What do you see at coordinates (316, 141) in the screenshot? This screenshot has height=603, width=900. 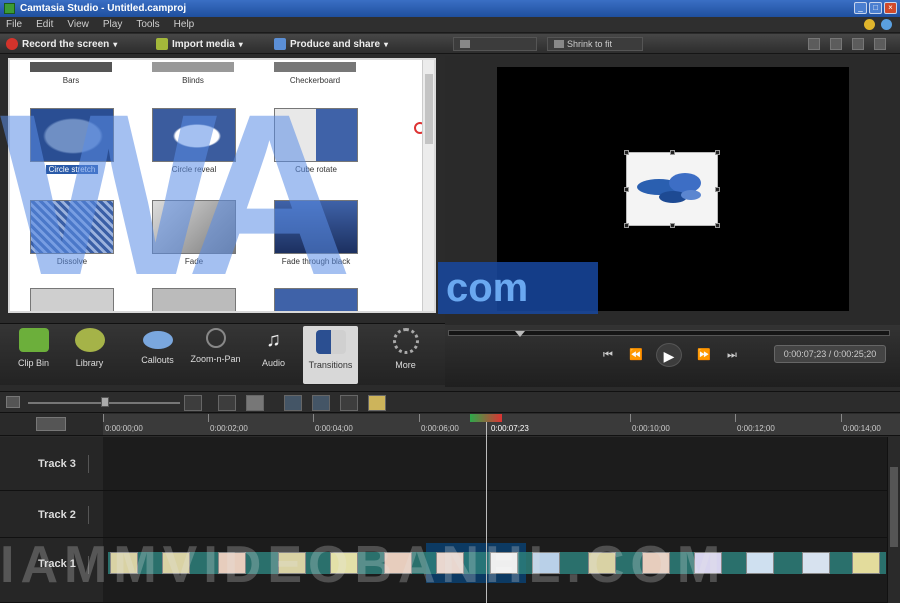 I see `transition-cube-rotate: Cube rotate` at bounding box center [316, 141].